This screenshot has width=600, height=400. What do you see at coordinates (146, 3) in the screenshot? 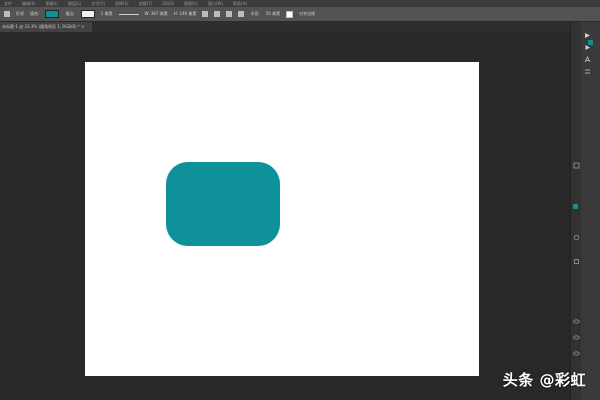
I see `menu-filter: 滤镜(T)` at bounding box center [146, 3].